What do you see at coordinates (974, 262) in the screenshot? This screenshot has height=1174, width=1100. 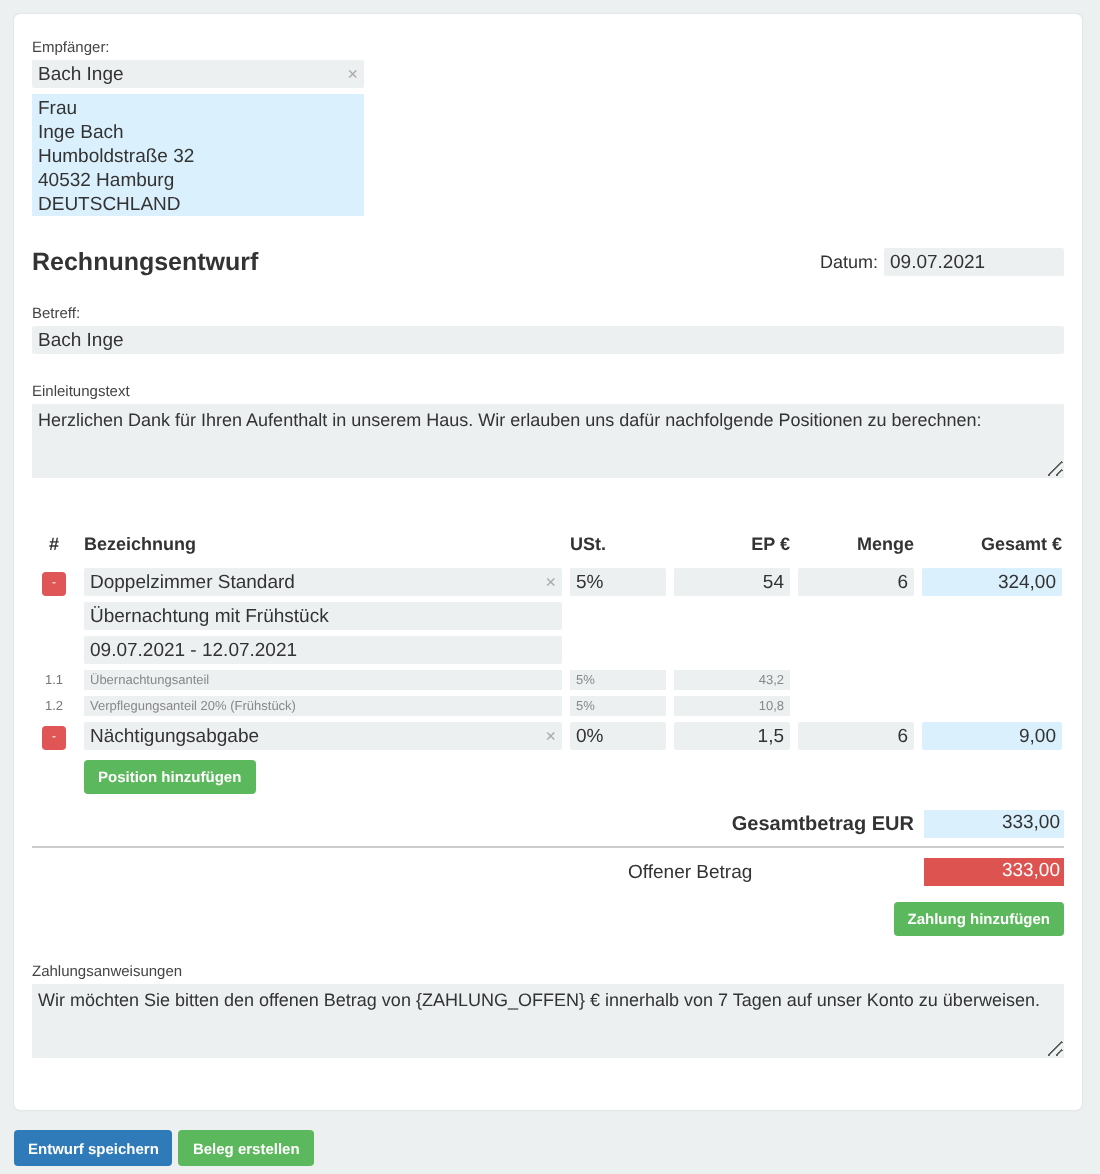 I see `date-field: 09.07.2021` at bounding box center [974, 262].